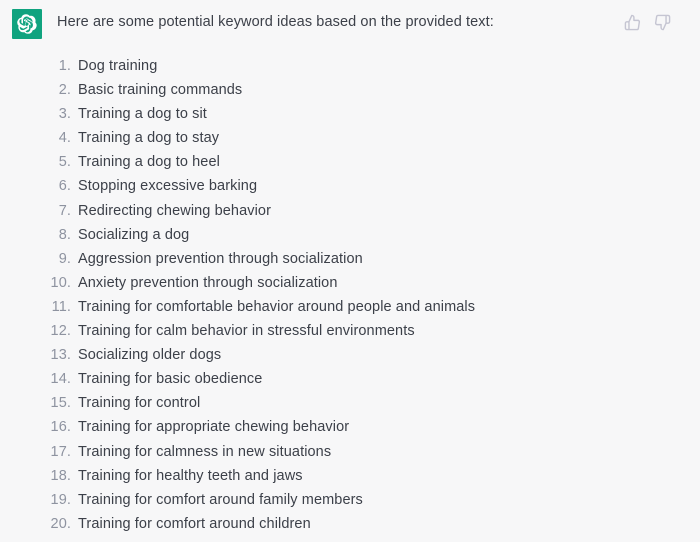 The width and height of the screenshot is (700, 542). Describe the element at coordinates (139, 403) in the screenshot. I see `list-item-label: Training for control` at that location.